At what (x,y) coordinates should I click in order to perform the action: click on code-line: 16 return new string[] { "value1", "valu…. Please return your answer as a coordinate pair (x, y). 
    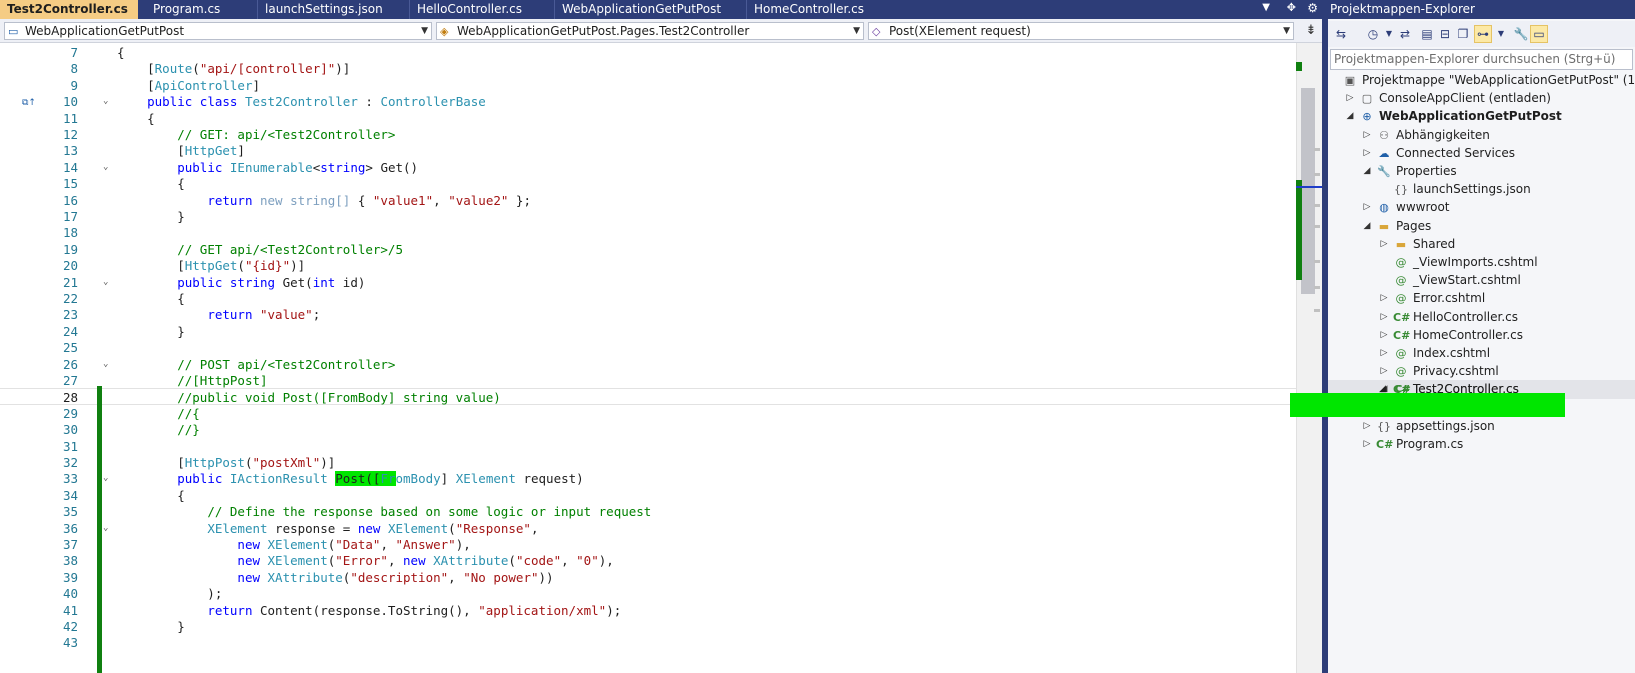
    Looking at the image, I should click on (648, 200).